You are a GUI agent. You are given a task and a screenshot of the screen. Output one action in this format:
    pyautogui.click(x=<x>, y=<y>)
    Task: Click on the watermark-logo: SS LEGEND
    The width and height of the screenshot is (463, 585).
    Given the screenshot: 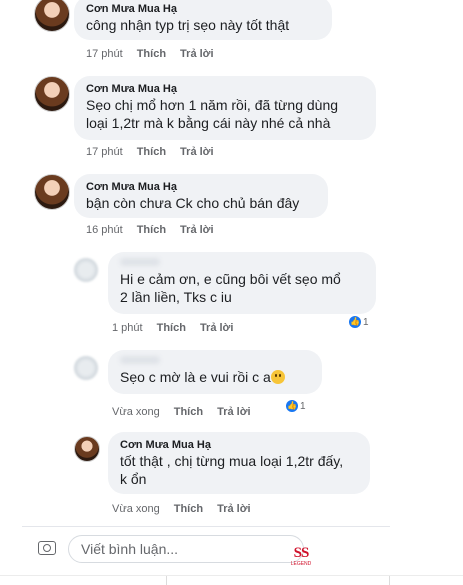 What is the action you would take?
    pyautogui.click(x=301, y=559)
    